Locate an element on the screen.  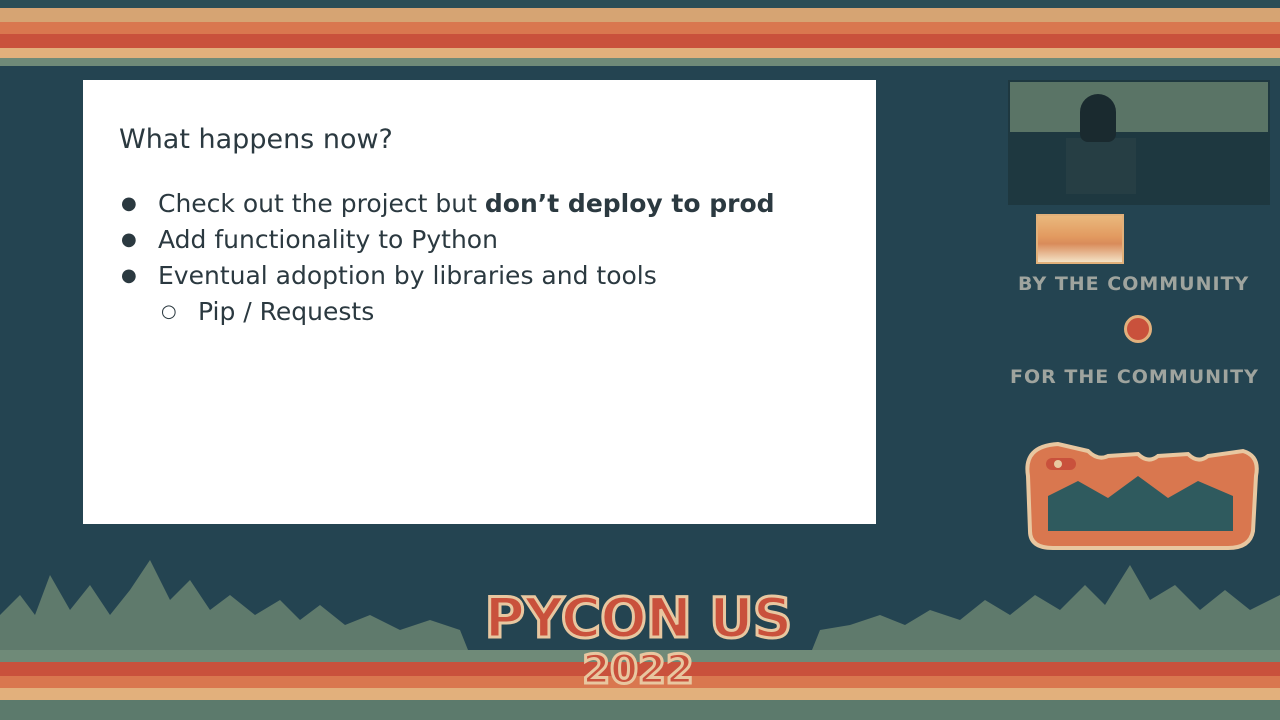
sun-dot-icon is located at coordinates (1138, 329).